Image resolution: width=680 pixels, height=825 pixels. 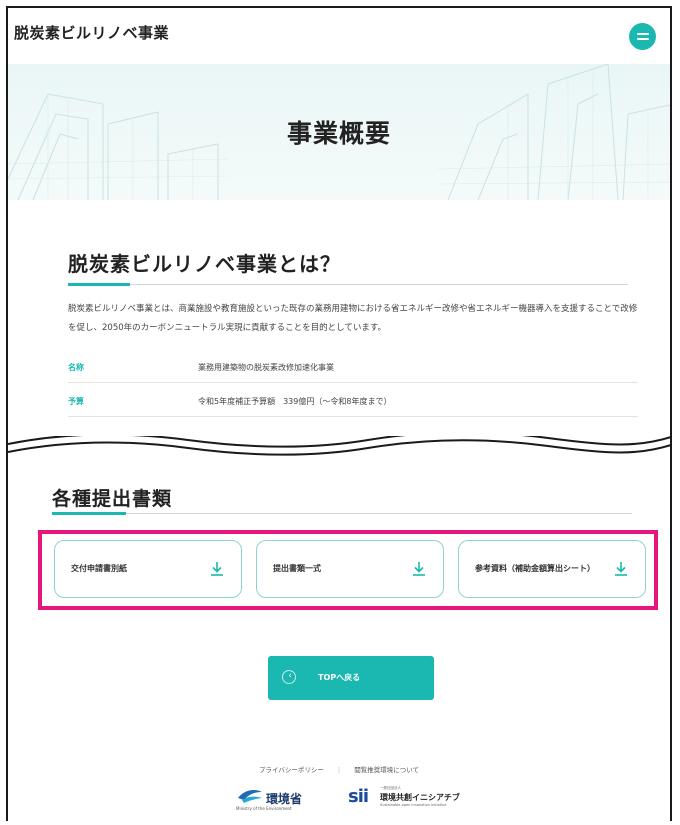 What do you see at coordinates (295, 401) in the screenshot?
I see `info-value: 令和5年度補正予算額 339億円（～令和8年度まで）` at bounding box center [295, 401].